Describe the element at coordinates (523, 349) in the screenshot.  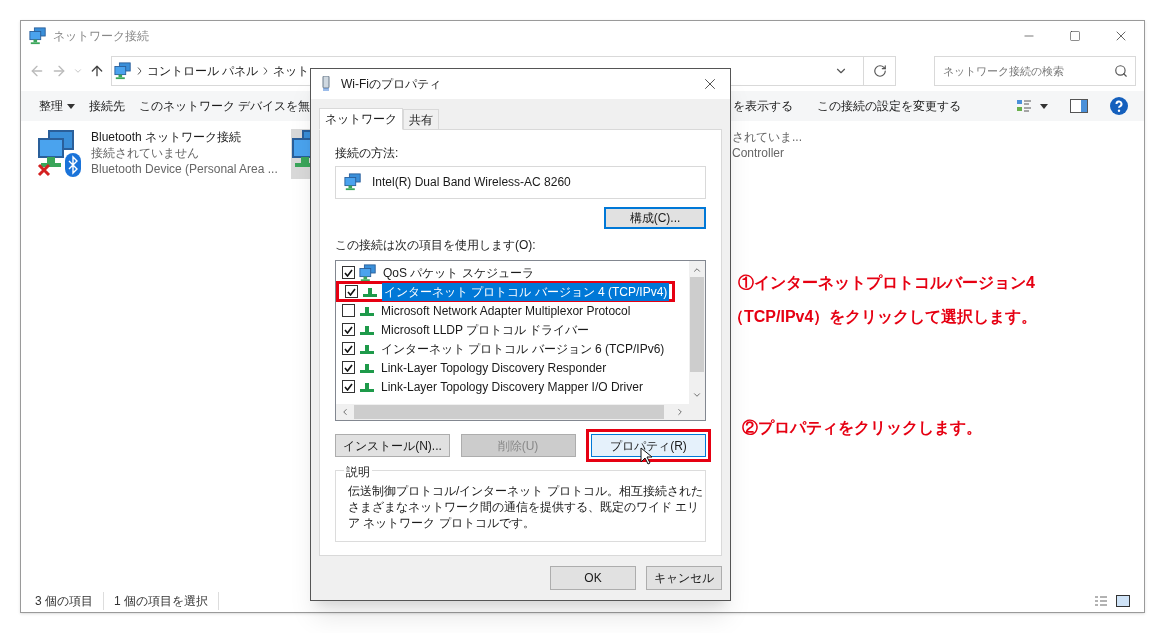
I see `component-label: インターネット プロトコル バージョン 6 (TCP/IPv6)` at that location.